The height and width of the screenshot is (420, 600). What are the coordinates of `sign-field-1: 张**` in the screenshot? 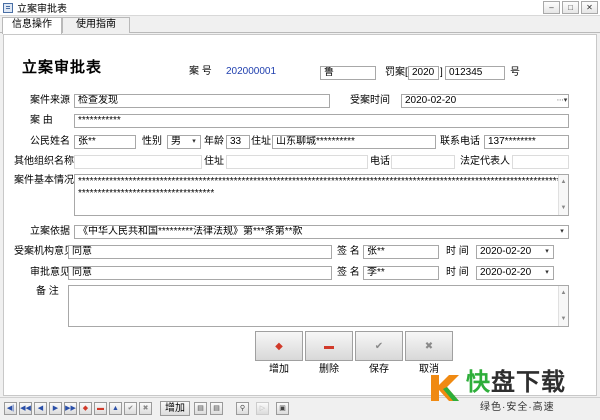 It's located at (401, 252).